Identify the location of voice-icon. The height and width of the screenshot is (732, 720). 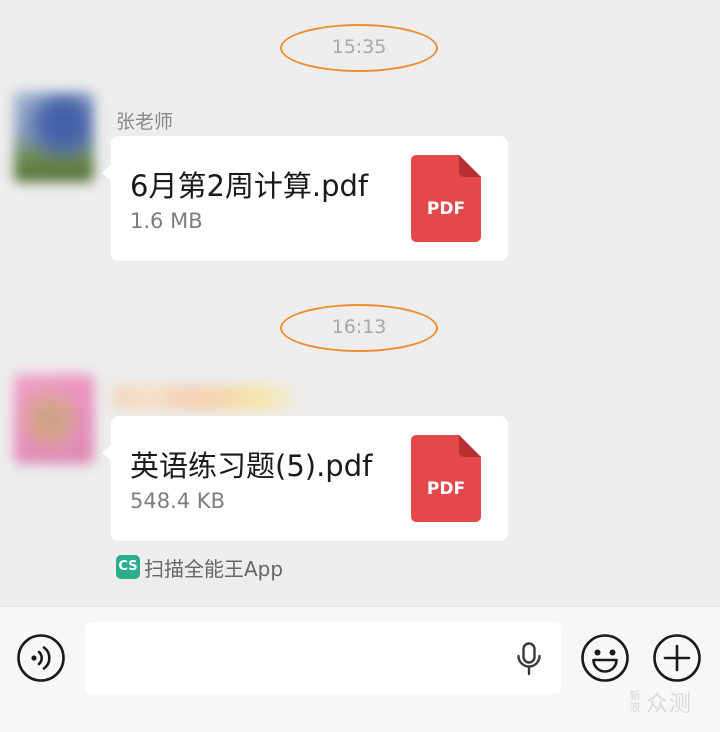
(41, 658).